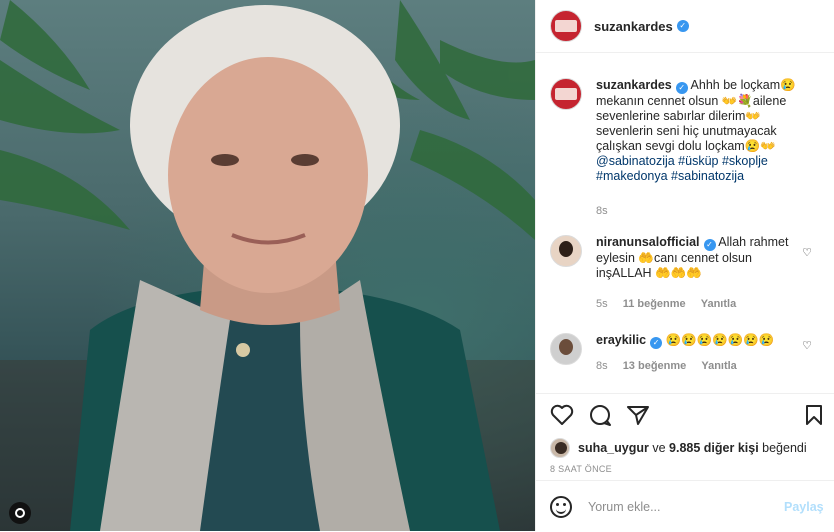  What do you see at coordinates (814, 415) in the screenshot?
I see `bookmark-icon` at bounding box center [814, 415].